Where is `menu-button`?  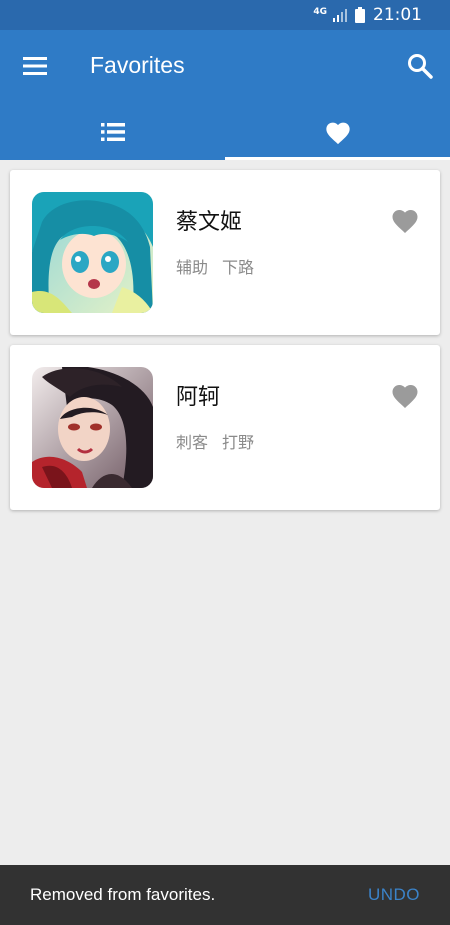
menu-button is located at coordinates (35, 66).